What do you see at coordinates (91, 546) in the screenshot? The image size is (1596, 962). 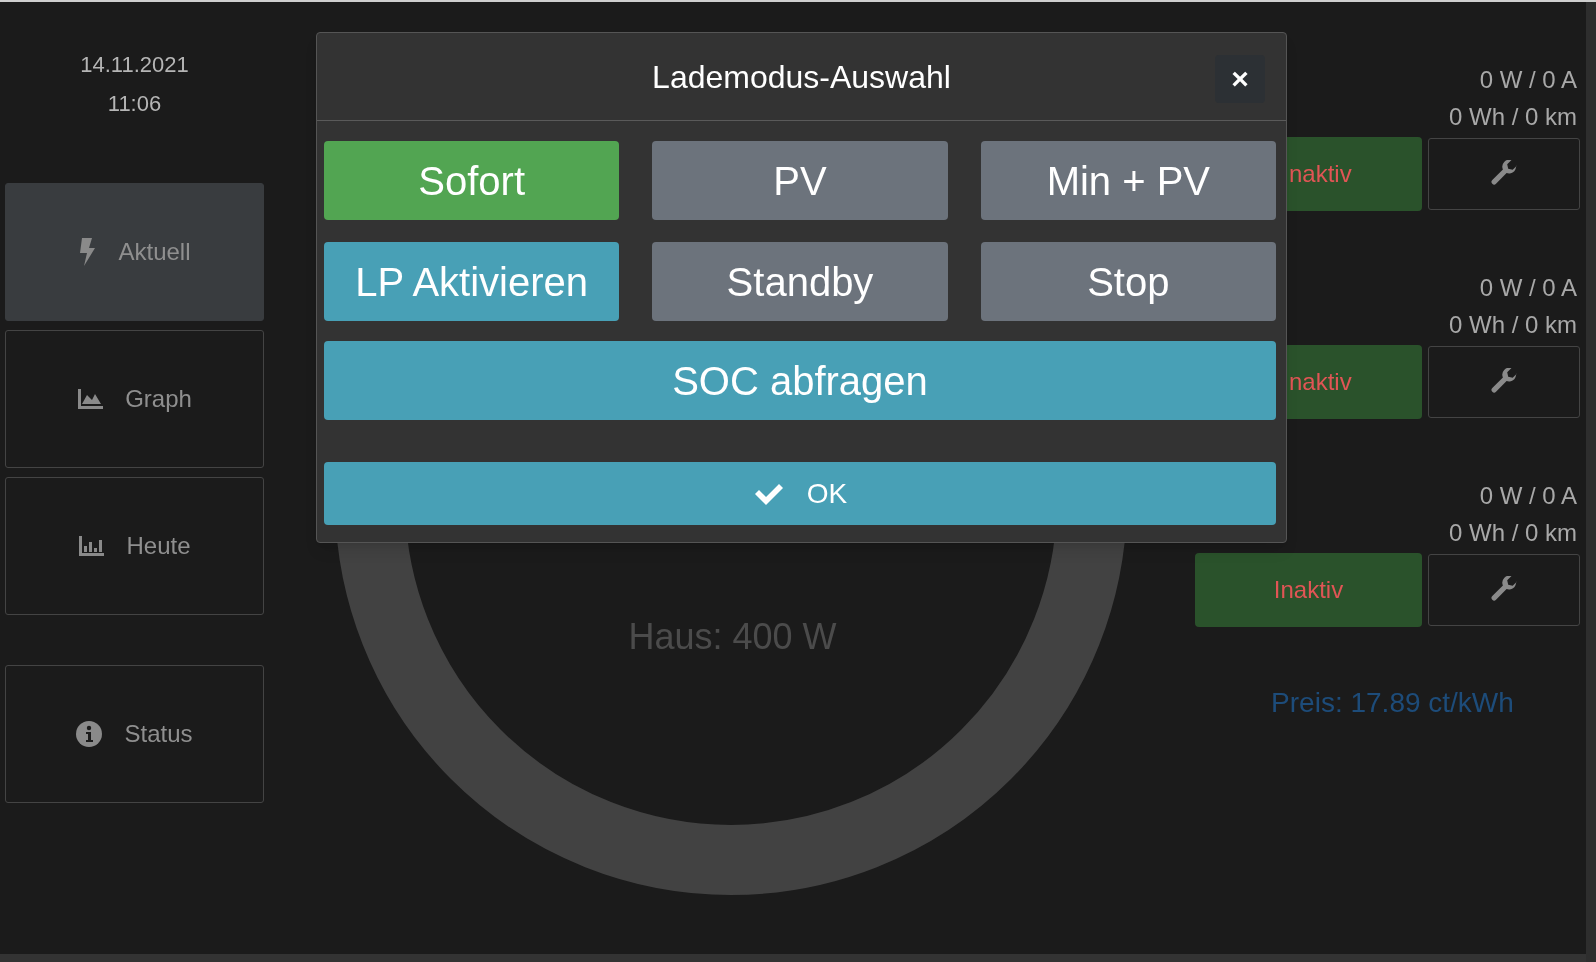 I see `bar-chart-icon` at bounding box center [91, 546].